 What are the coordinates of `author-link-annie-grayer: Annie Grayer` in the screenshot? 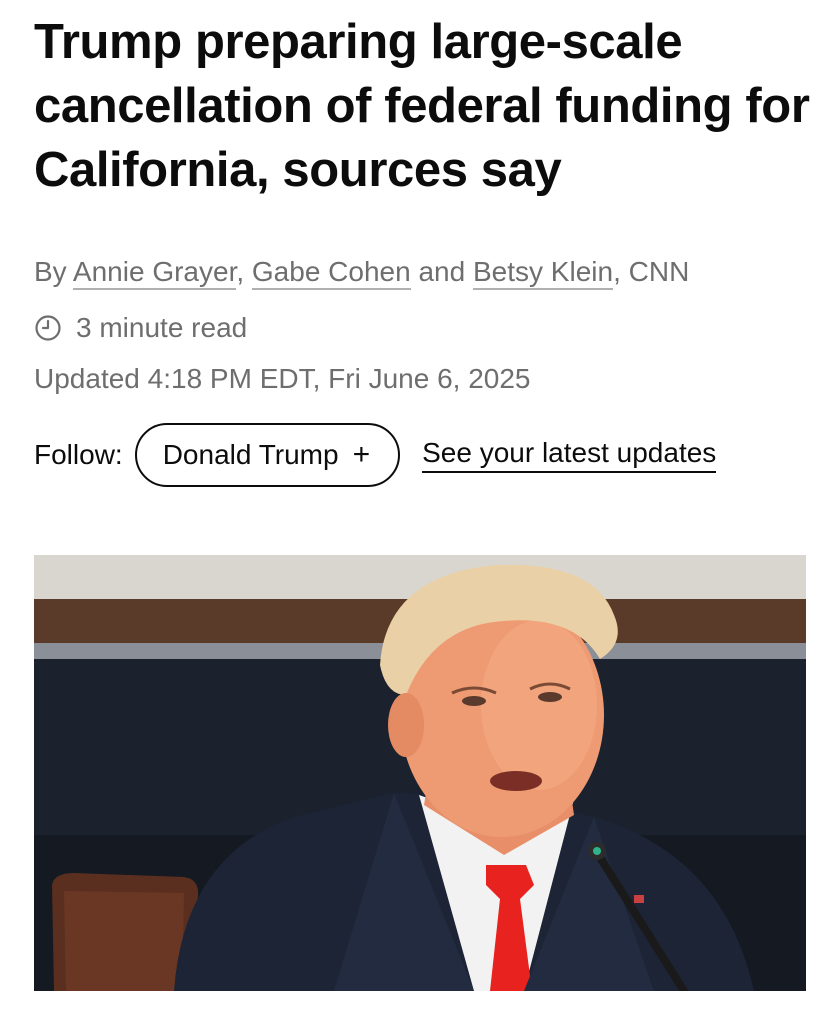 It's located at (154, 273).